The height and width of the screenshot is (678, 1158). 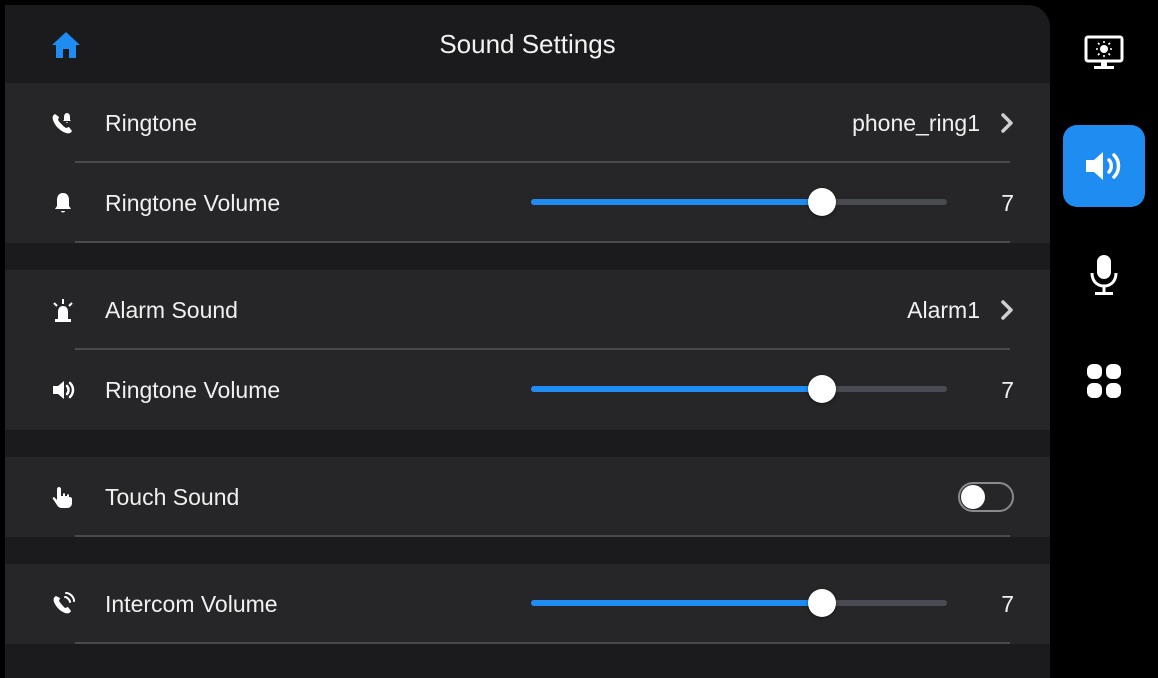 I want to click on display-settings-button, so click(x=1104, y=53).